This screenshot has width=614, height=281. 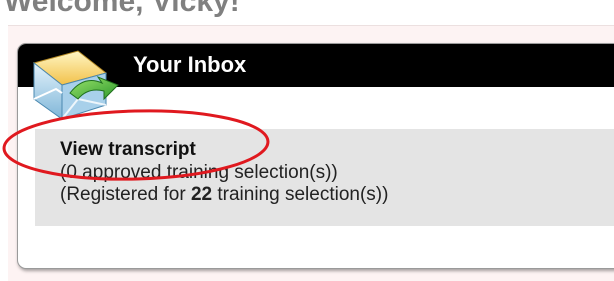 I want to click on view-transcript-link: View transcript, so click(x=128, y=150).